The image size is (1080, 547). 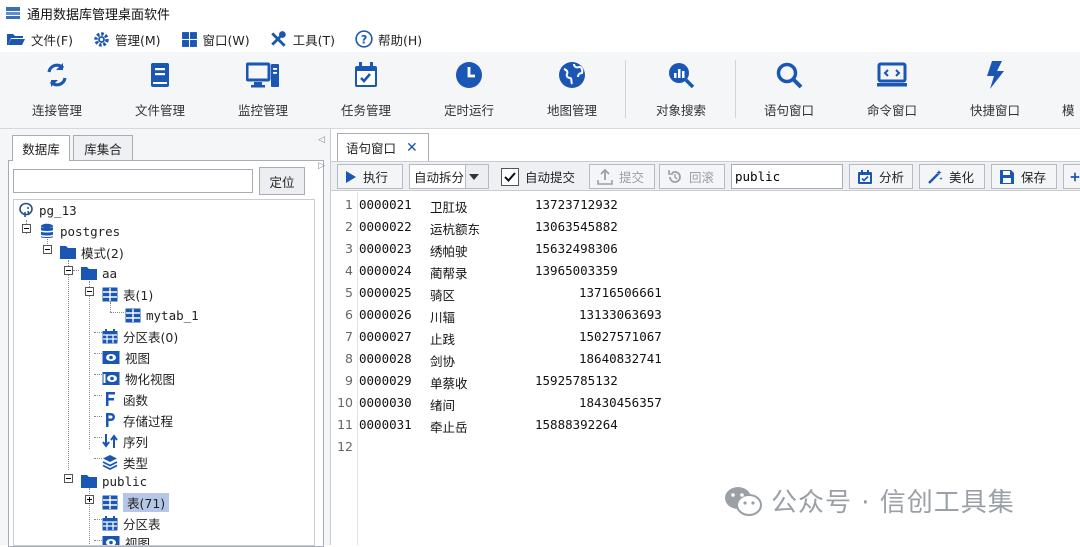 What do you see at coordinates (995, 75) in the screenshot?
I see `bolt-icon` at bounding box center [995, 75].